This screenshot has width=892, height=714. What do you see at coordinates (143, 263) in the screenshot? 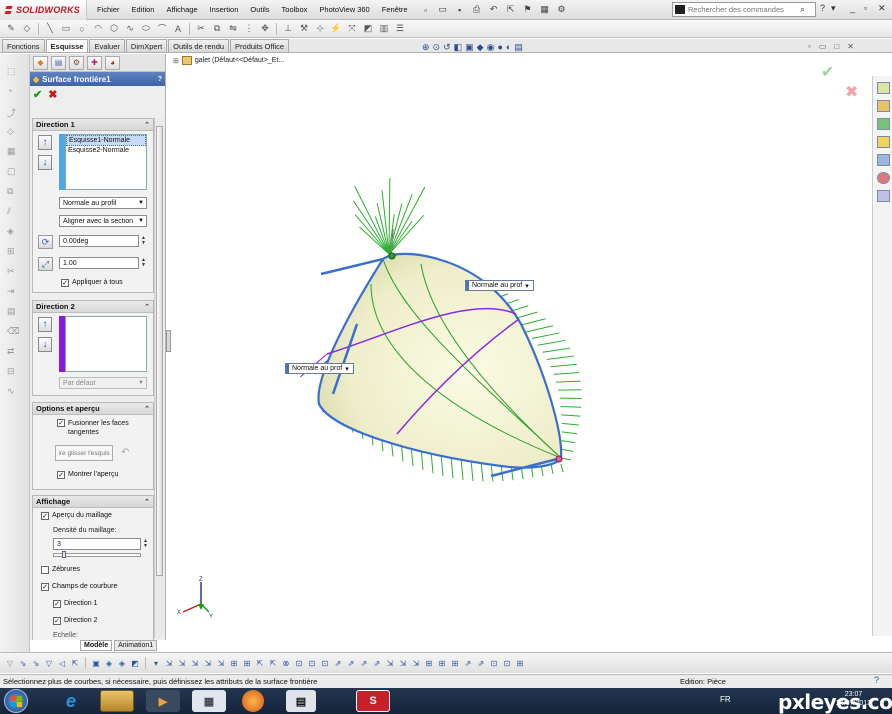
I see `length-spinner-icon: ▲ ▼` at bounding box center [143, 263].